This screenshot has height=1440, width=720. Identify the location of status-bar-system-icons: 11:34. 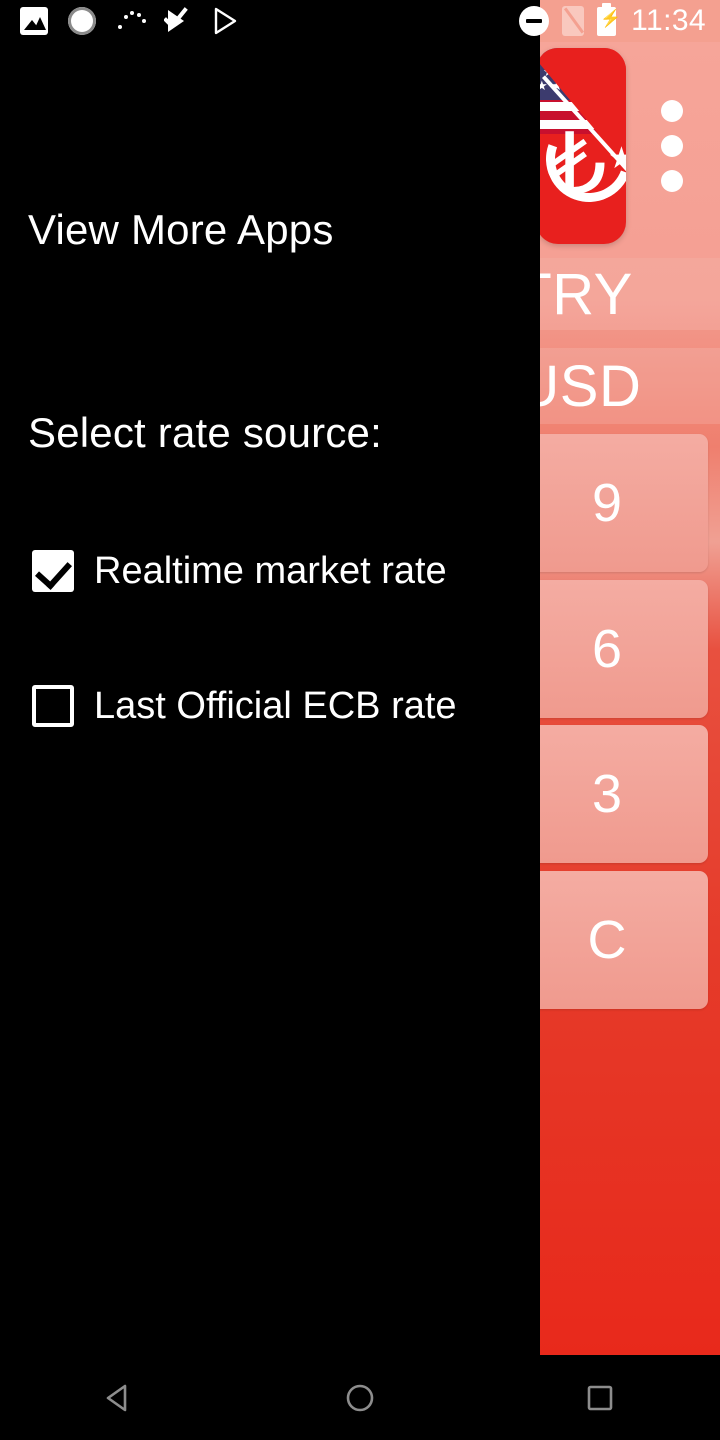
(612, 21).